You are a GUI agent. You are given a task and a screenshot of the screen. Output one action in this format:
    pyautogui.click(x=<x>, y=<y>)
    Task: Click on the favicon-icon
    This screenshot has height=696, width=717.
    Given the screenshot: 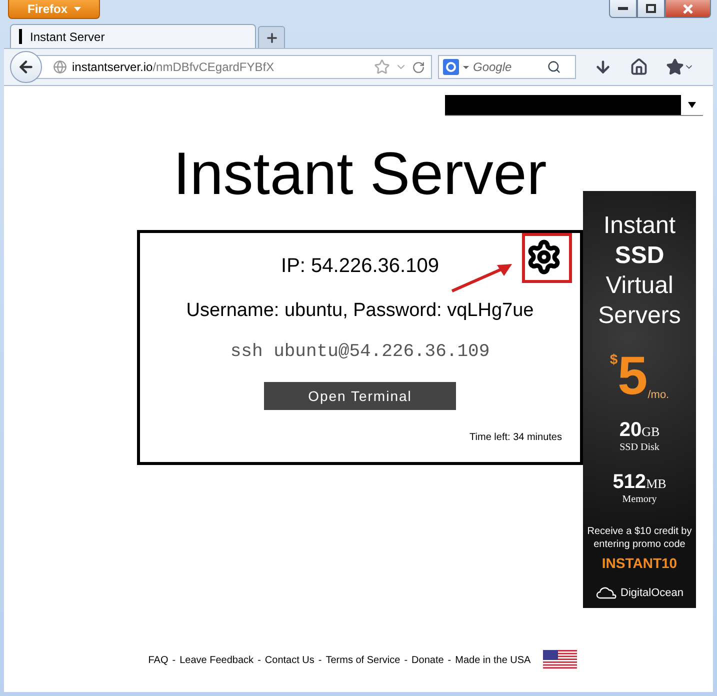 What is the action you would take?
    pyautogui.click(x=20, y=36)
    